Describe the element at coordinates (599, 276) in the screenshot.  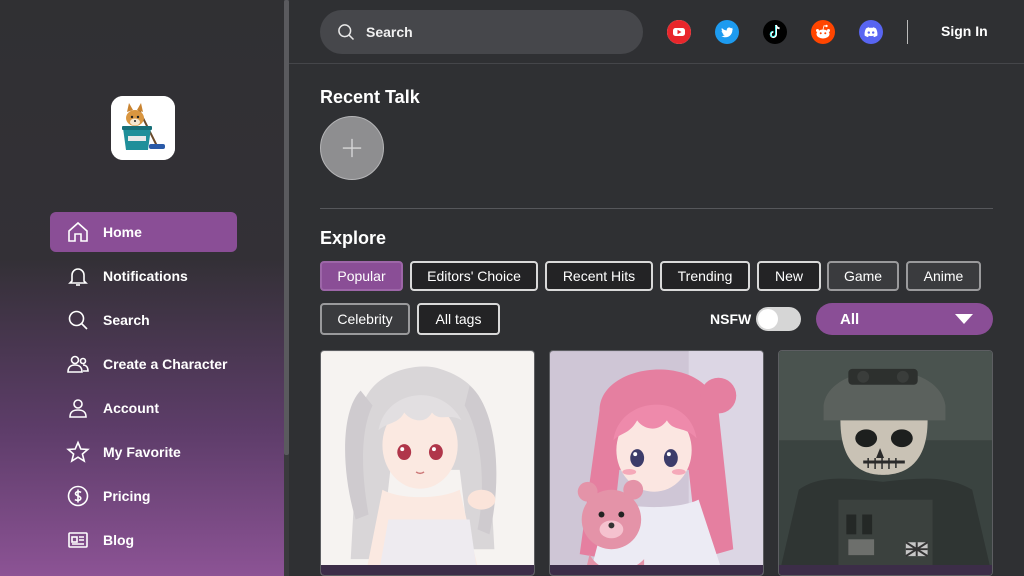
I see `tag-recent-hits: Recent Hits` at that location.